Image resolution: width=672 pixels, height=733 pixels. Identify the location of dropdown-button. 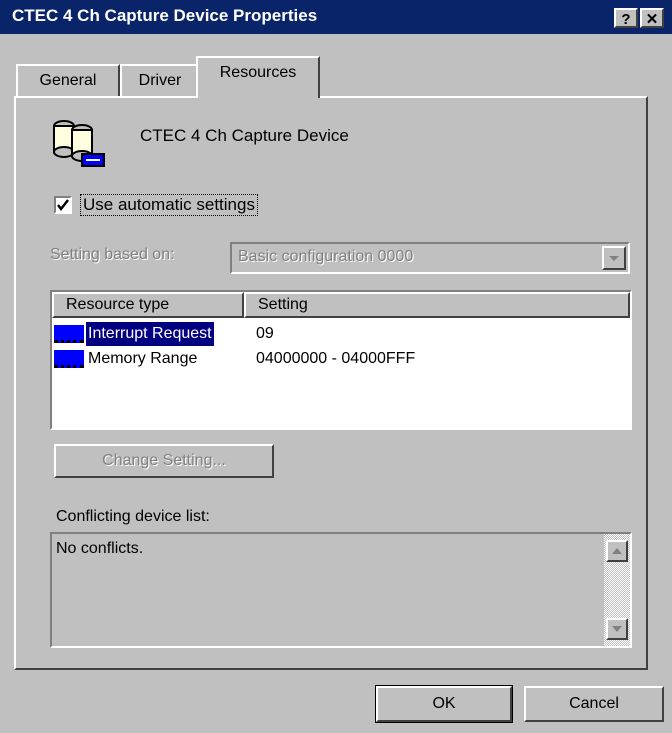
(614, 258).